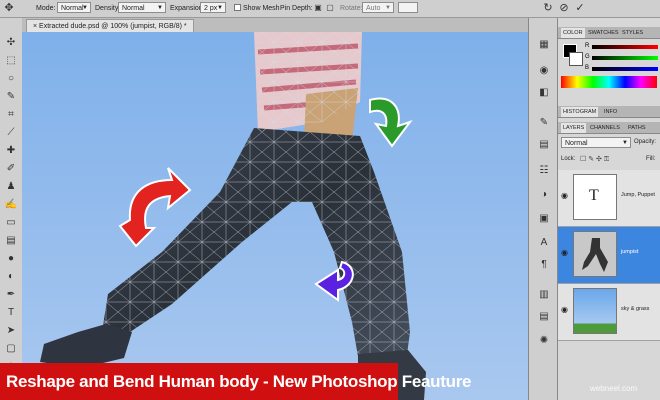 Image resolution: width=660 pixels, height=400 pixels. Describe the element at coordinates (544, 195) in the screenshot. I see `masks-icon: ◑` at that location.